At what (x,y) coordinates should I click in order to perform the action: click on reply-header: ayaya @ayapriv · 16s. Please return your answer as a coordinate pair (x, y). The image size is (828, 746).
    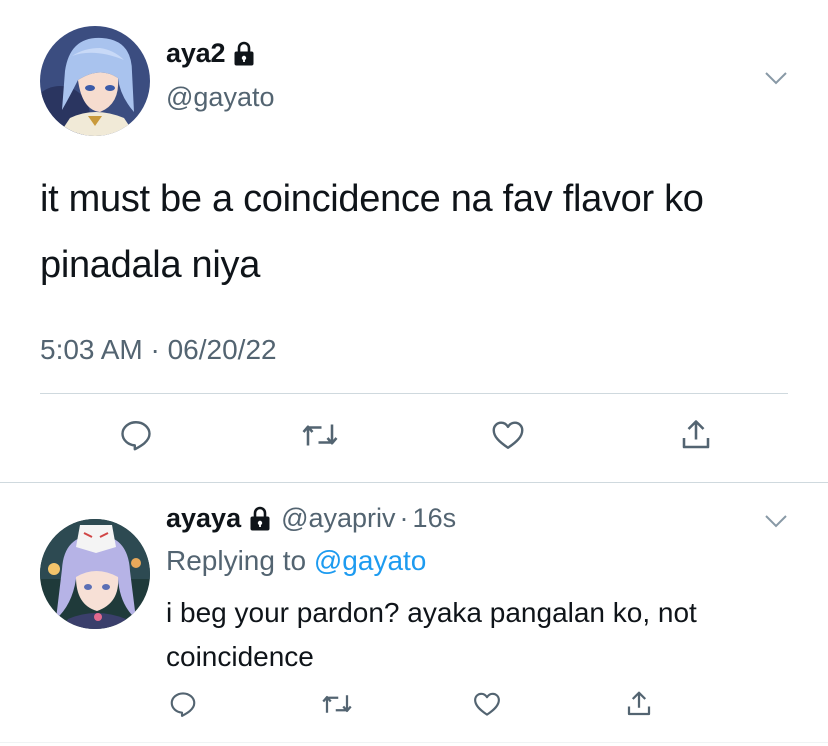
    Looking at the image, I should click on (311, 518).